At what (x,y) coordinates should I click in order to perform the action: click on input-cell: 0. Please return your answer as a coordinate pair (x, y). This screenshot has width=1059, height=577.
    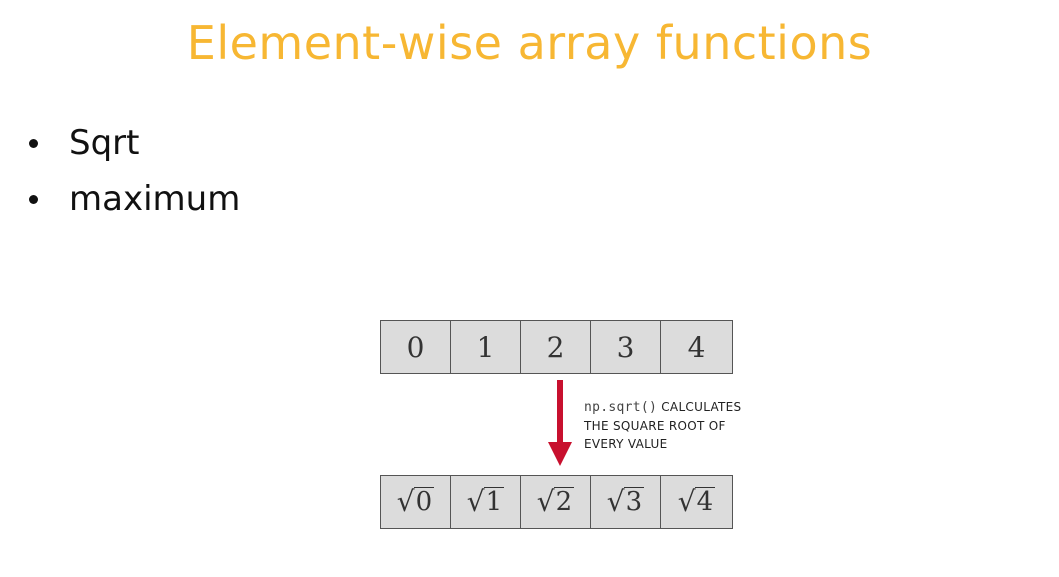
    Looking at the image, I should click on (416, 347).